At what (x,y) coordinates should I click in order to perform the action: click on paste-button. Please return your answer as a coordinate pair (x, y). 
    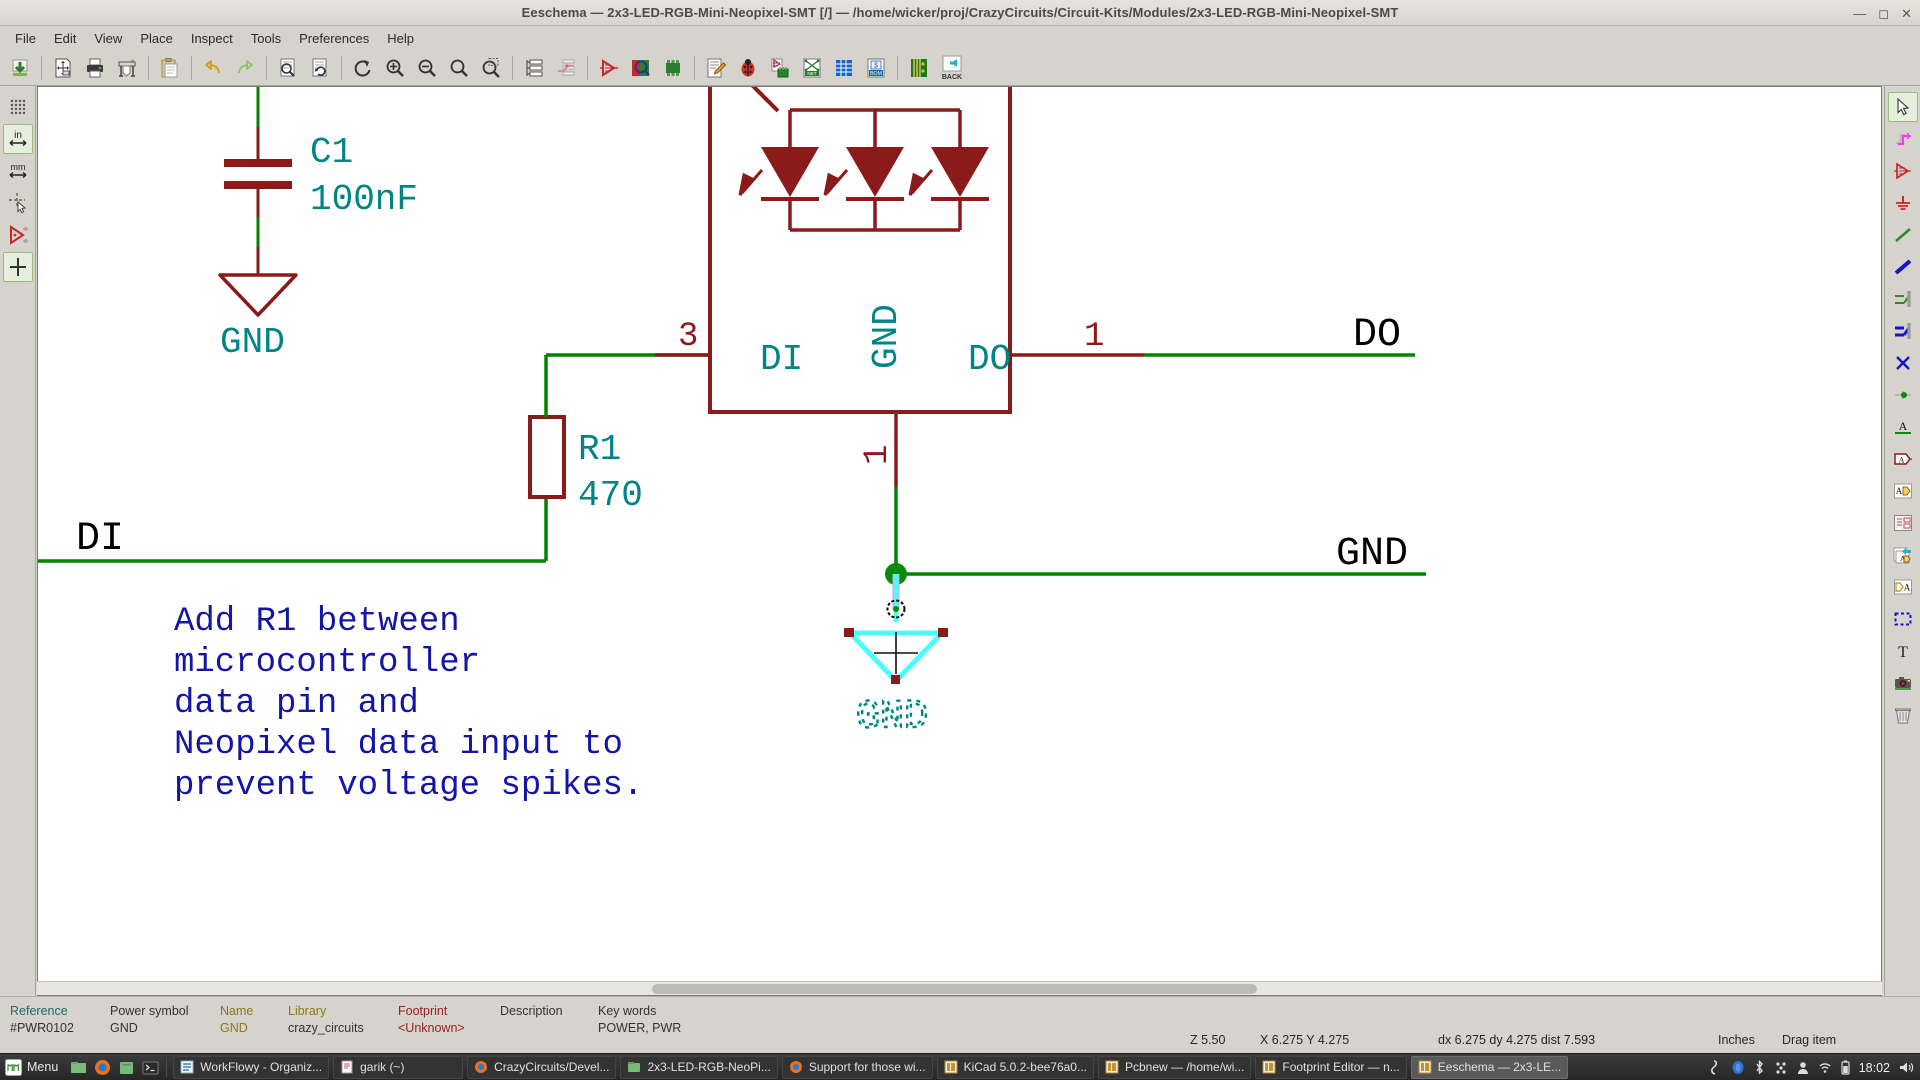
    Looking at the image, I should click on (170, 68).